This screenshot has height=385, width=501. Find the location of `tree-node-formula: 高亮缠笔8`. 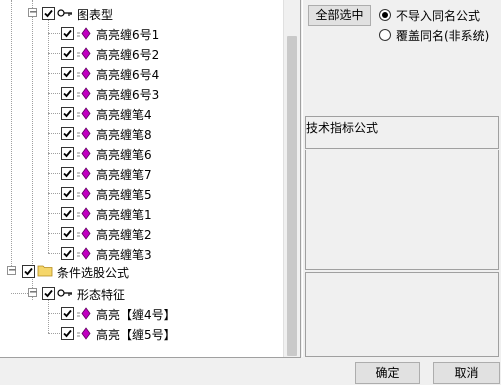

tree-node-formula: 高亮缠笔8 is located at coordinates (141, 133).